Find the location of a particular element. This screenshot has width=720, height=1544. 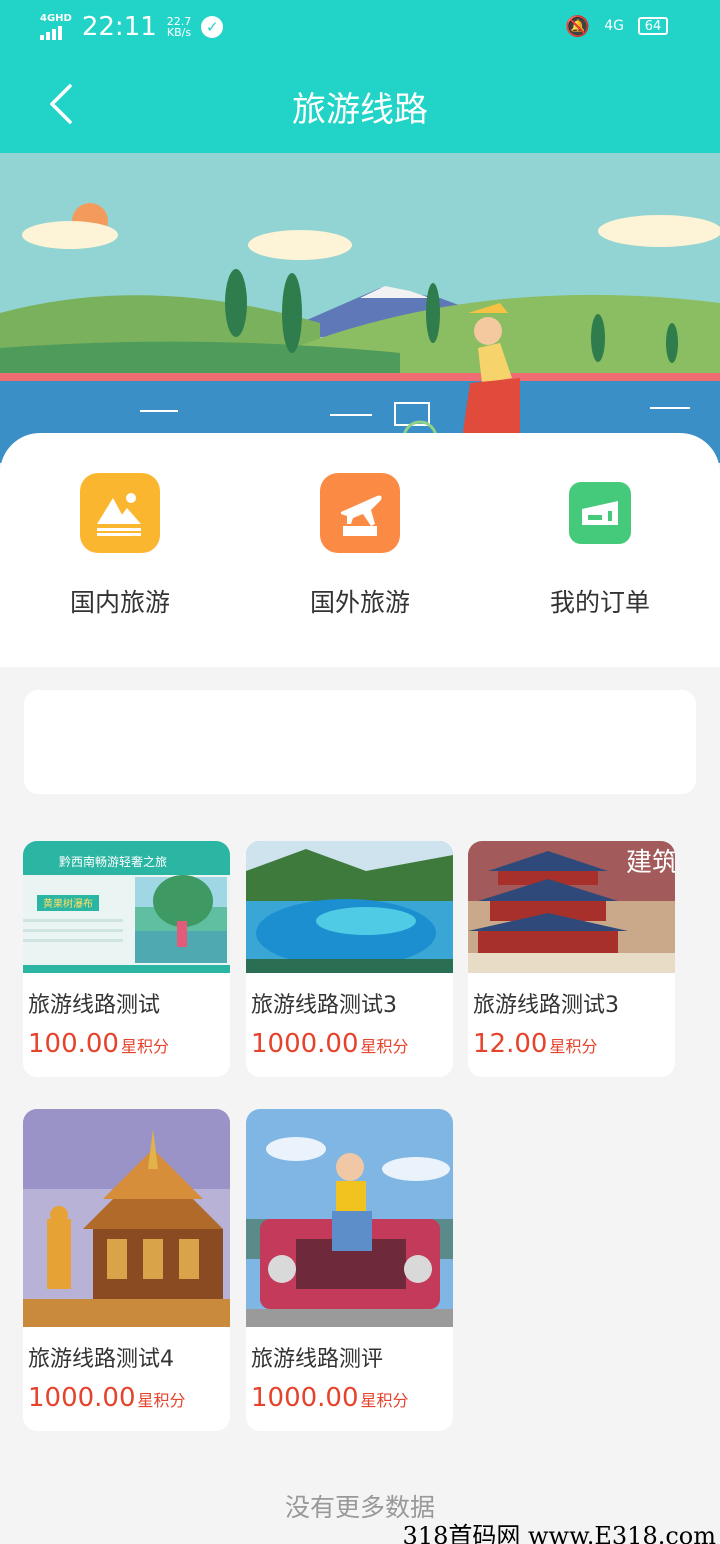

ticket-icon is located at coordinates (600, 513).